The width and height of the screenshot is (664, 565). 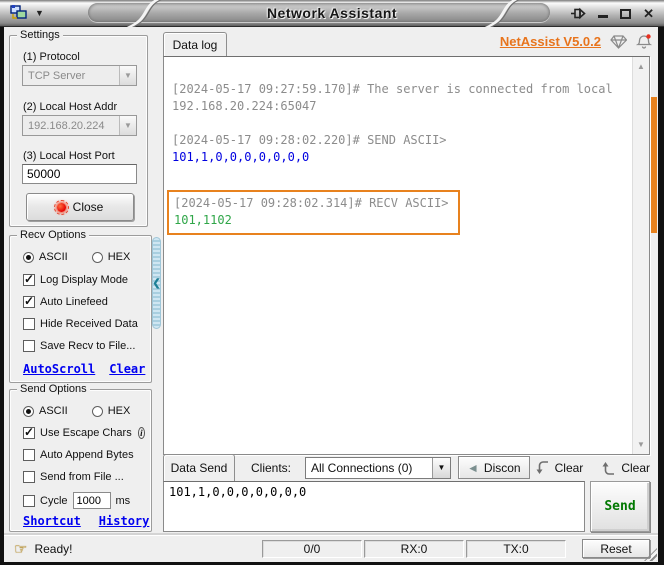 I want to click on recv-options-legend: Recv Options, so click(x=53, y=235).